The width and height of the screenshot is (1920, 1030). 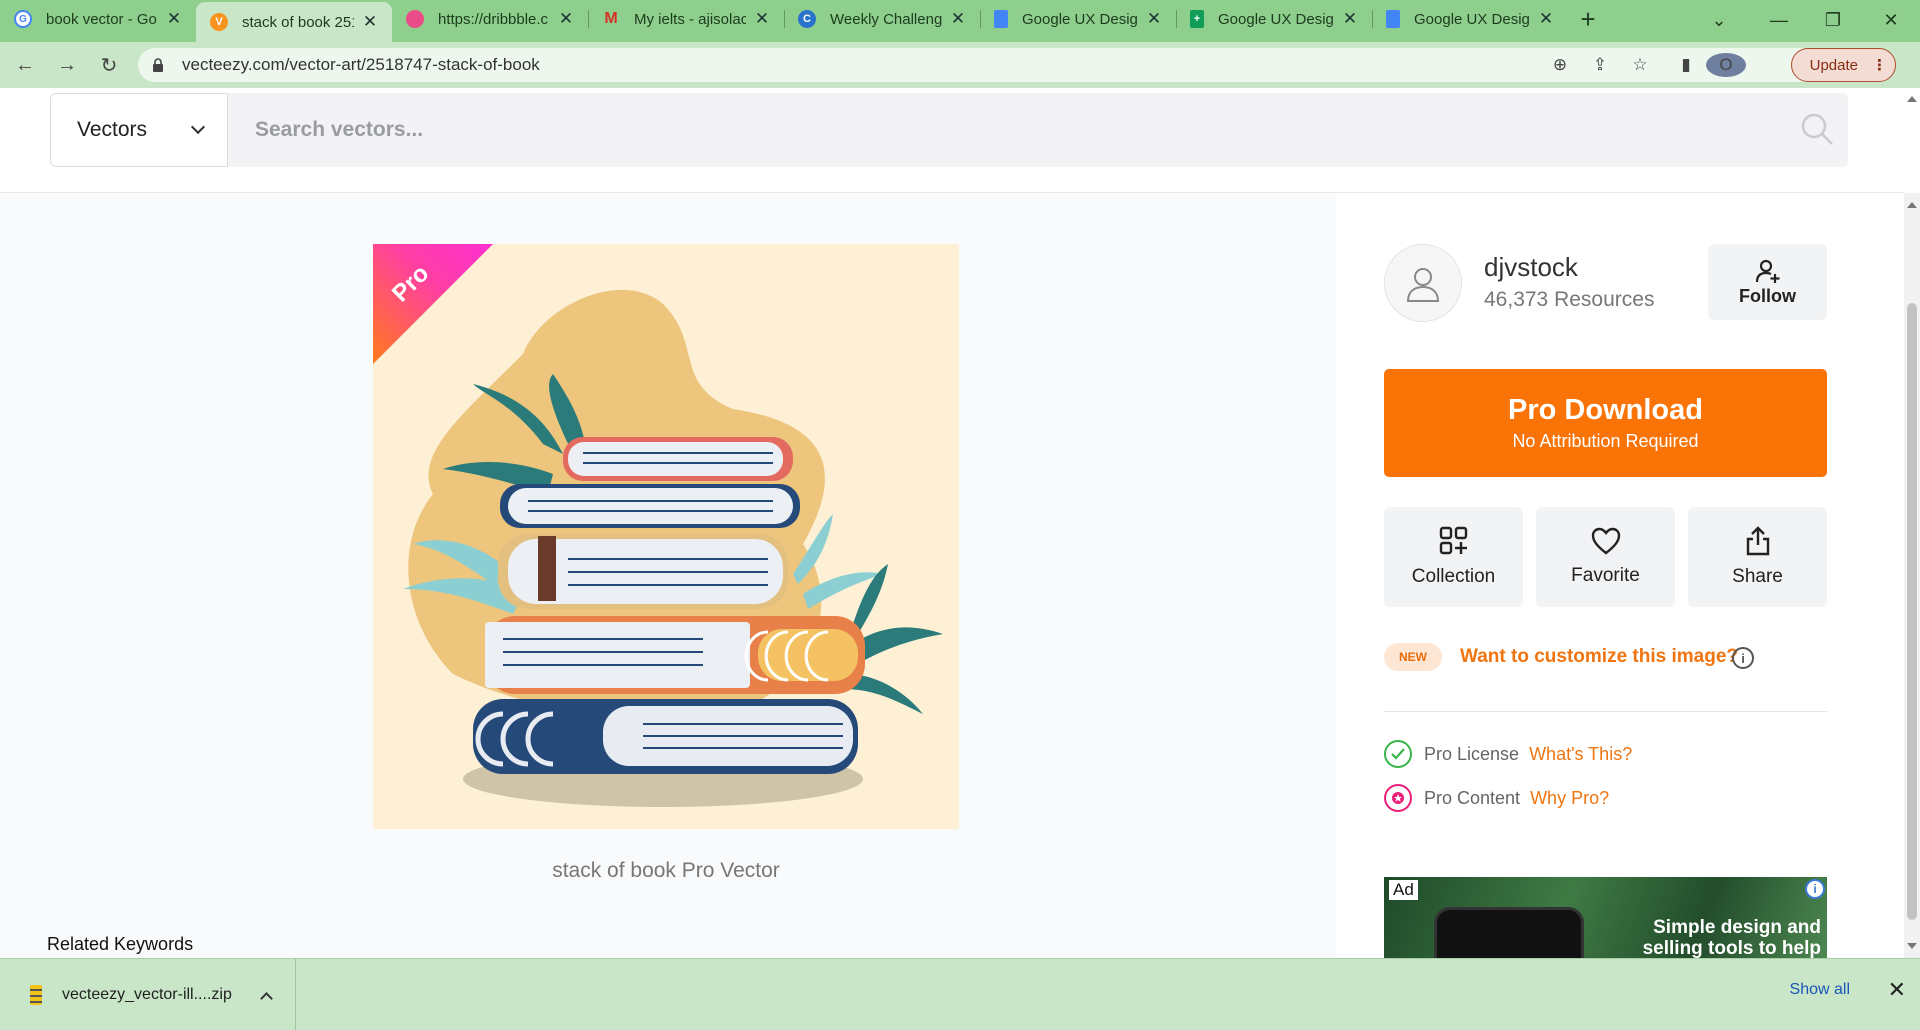 What do you see at coordinates (1879, 65) in the screenshot?
I see `more-menu-icon: ⋮` at bounding box center [1879, 65].